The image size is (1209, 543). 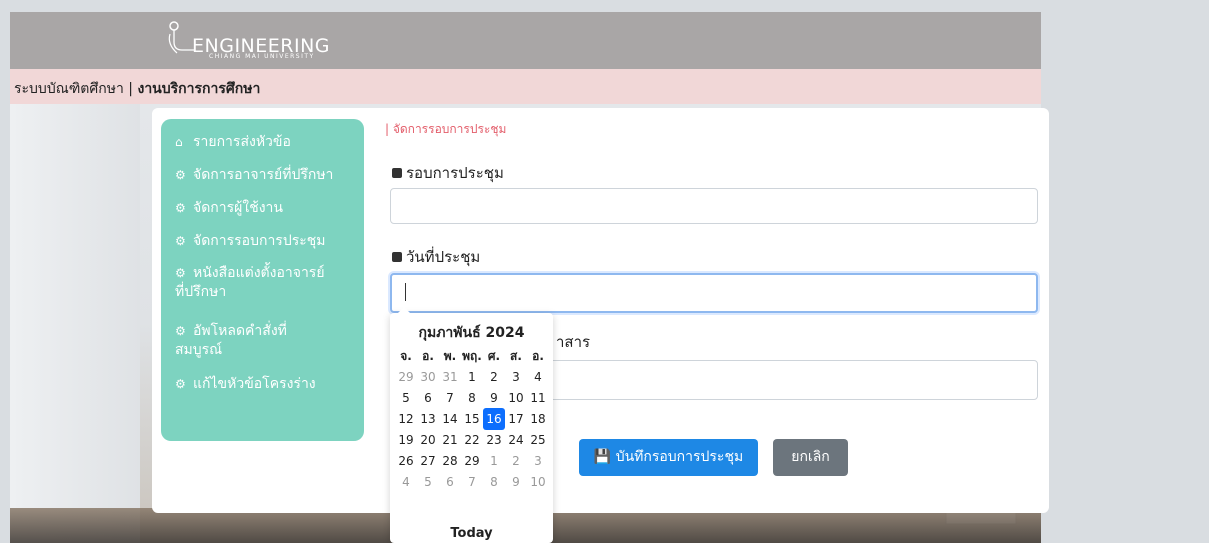 What do you see at coordinates (428, 377) in the screenshot?
I see `day-cell: 30` at bounding box center [428, 377].